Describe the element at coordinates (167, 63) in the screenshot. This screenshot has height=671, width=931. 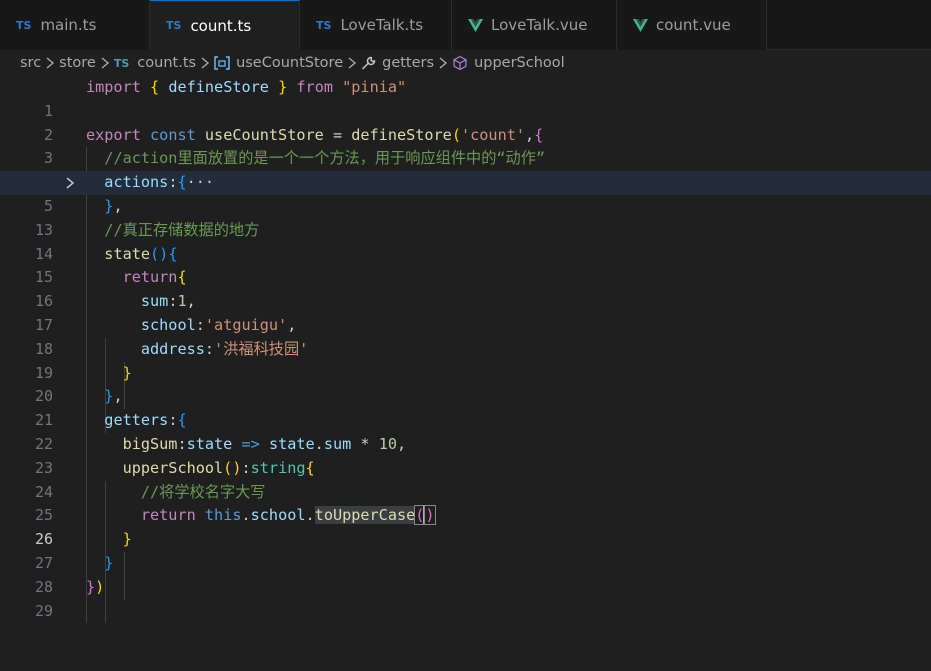
I see `breadcrumb-file-label: count.ts` at that location.